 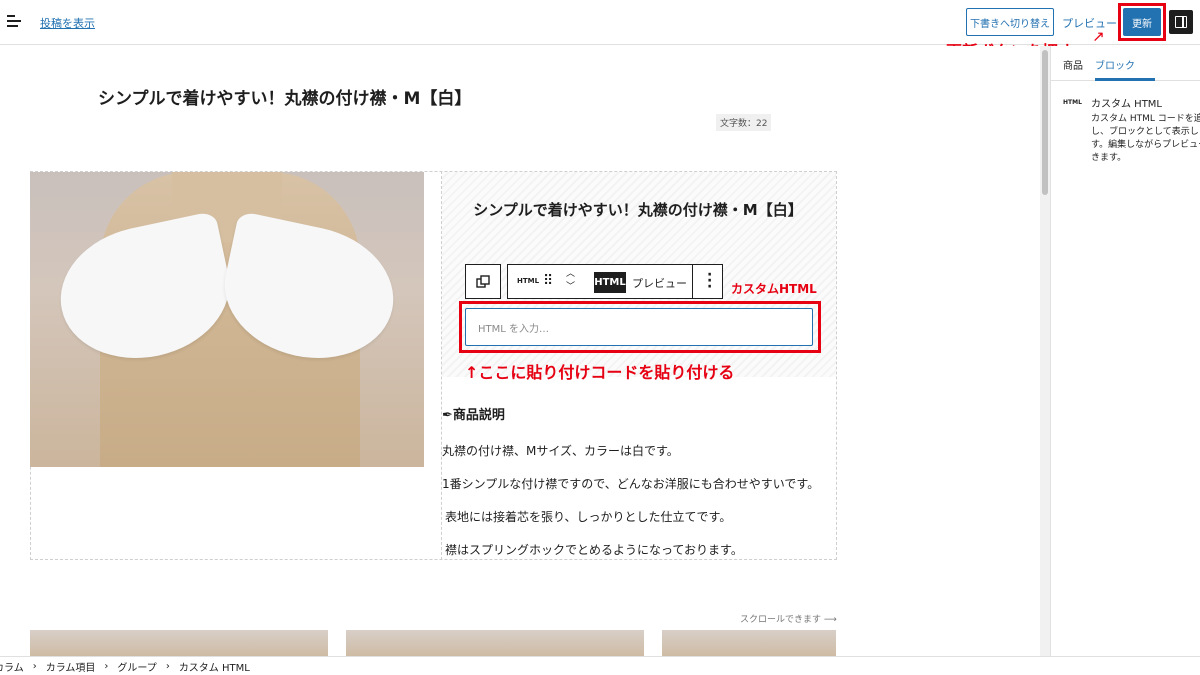 I want to click on breadcrumb-item: グループ, so click(x=136, y=666).